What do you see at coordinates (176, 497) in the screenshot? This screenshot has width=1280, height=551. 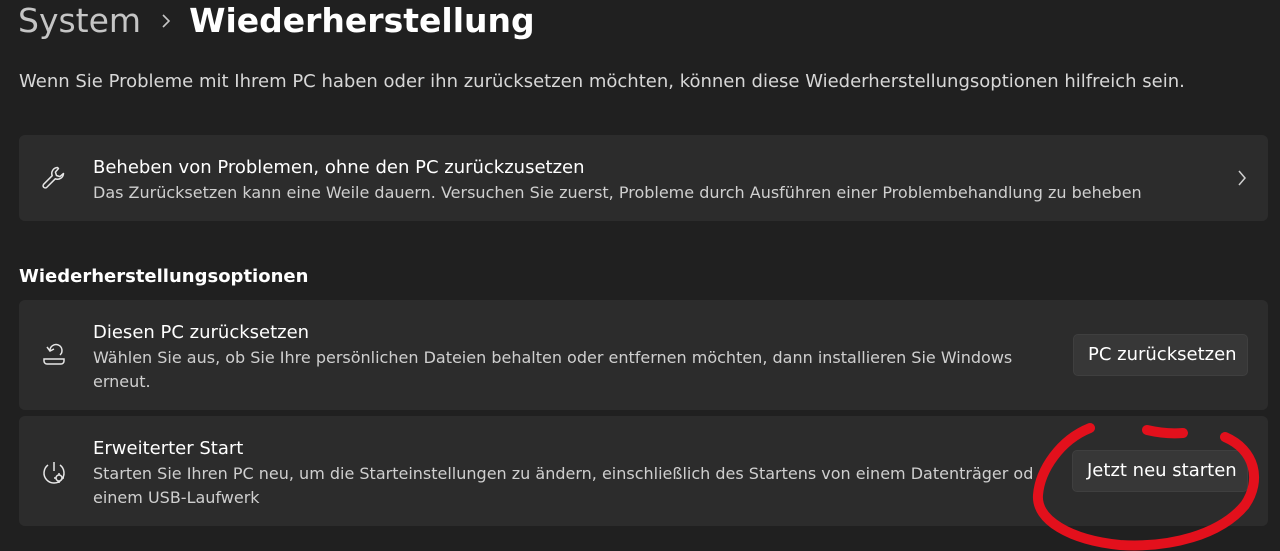 I see `advanced-startup-description-line2: einem USB-Laufwerk` at bounding box center [176, 497].